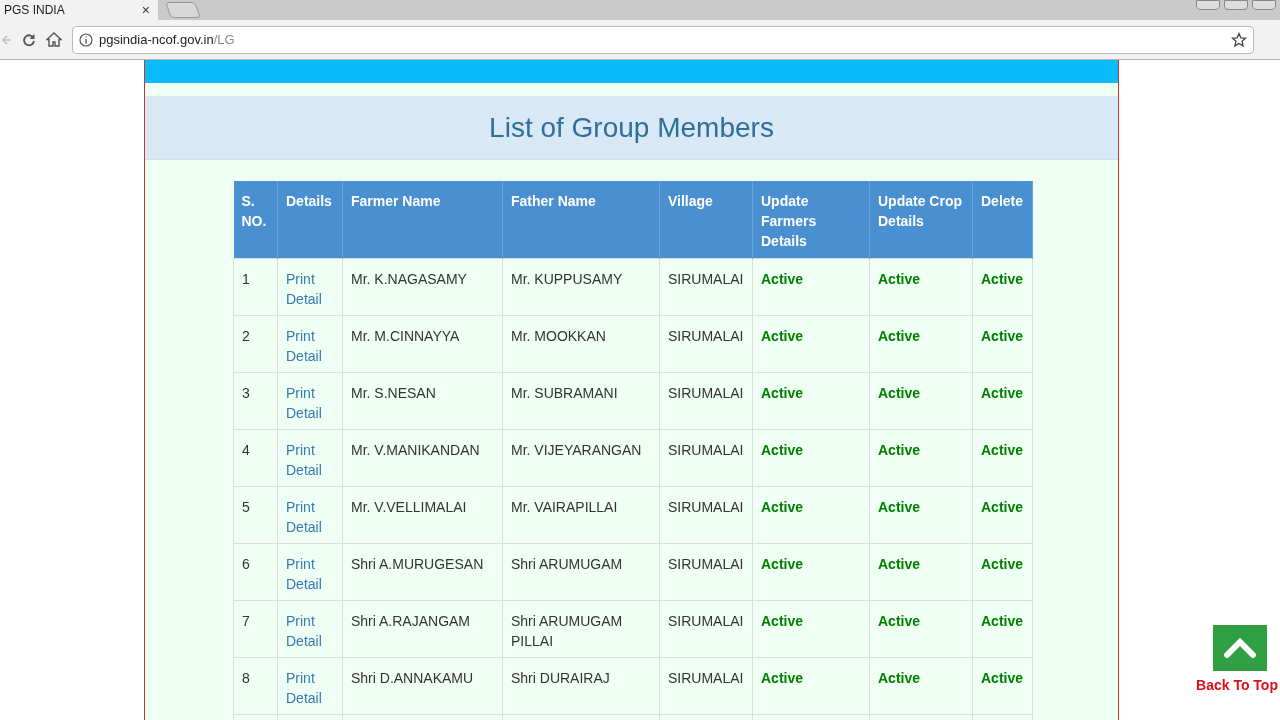 The image size is (1280, 720). Describe the element at coordinates (167, 39) in the screenshot. I see `url-text: pgsindia-ncof.gov.in/LG` at that location.